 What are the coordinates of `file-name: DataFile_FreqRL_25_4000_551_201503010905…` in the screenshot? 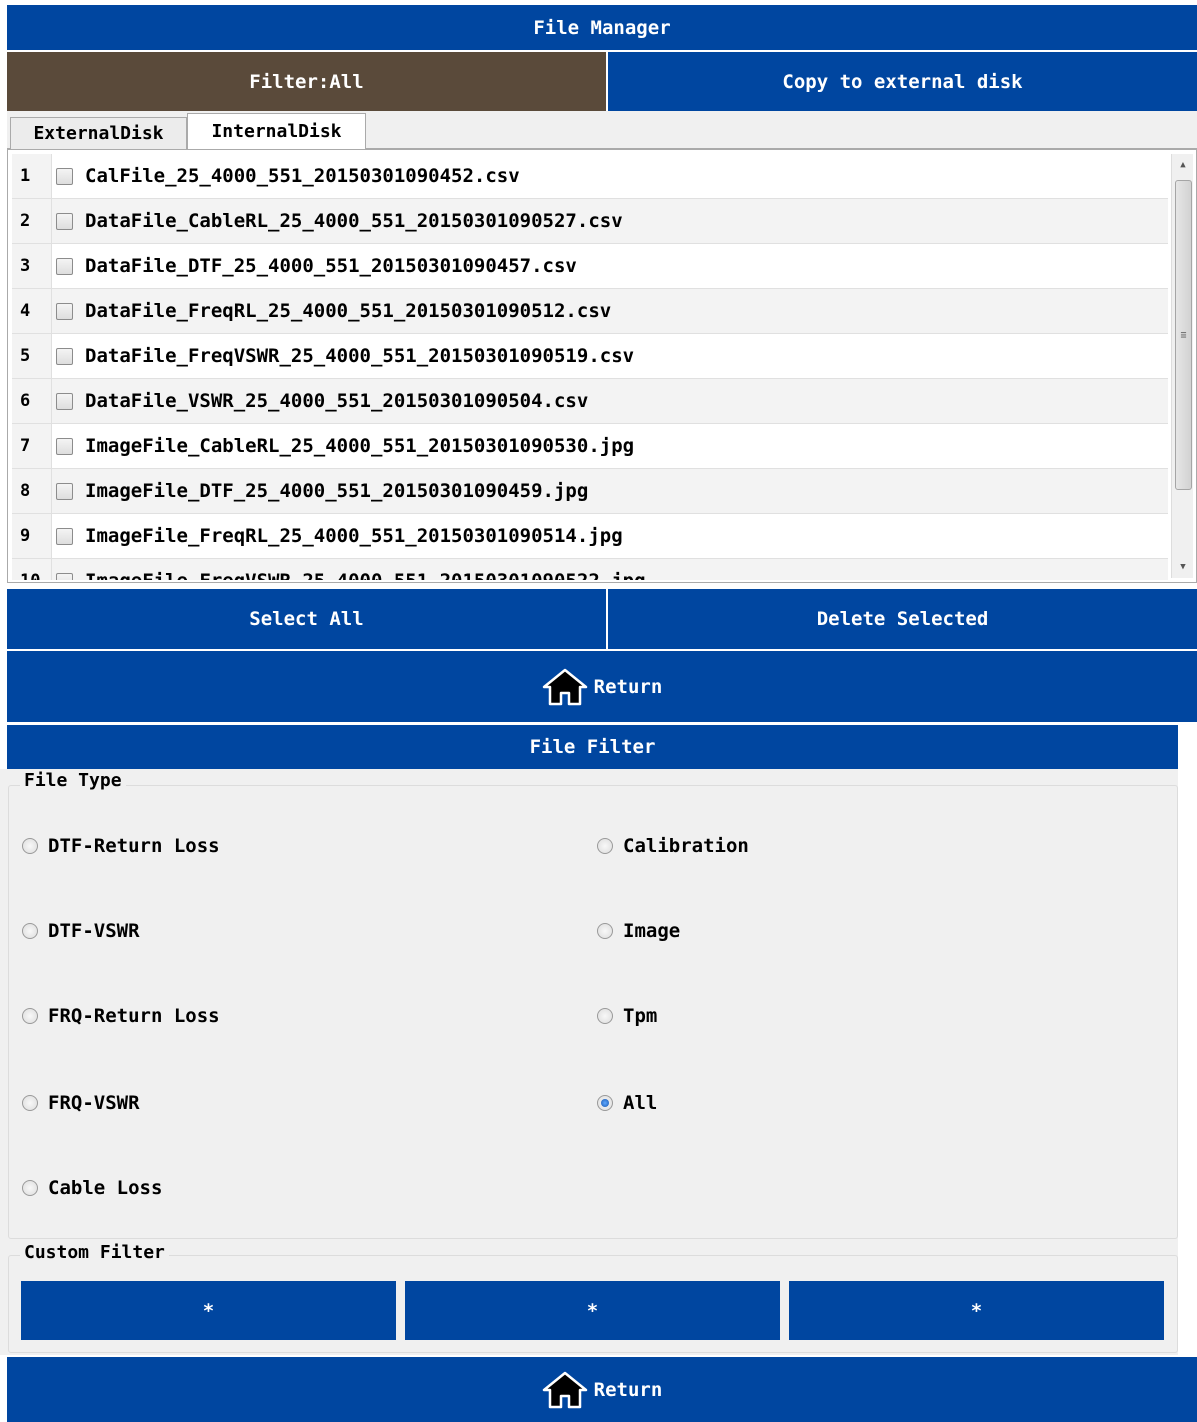 It's located at (348, 311).